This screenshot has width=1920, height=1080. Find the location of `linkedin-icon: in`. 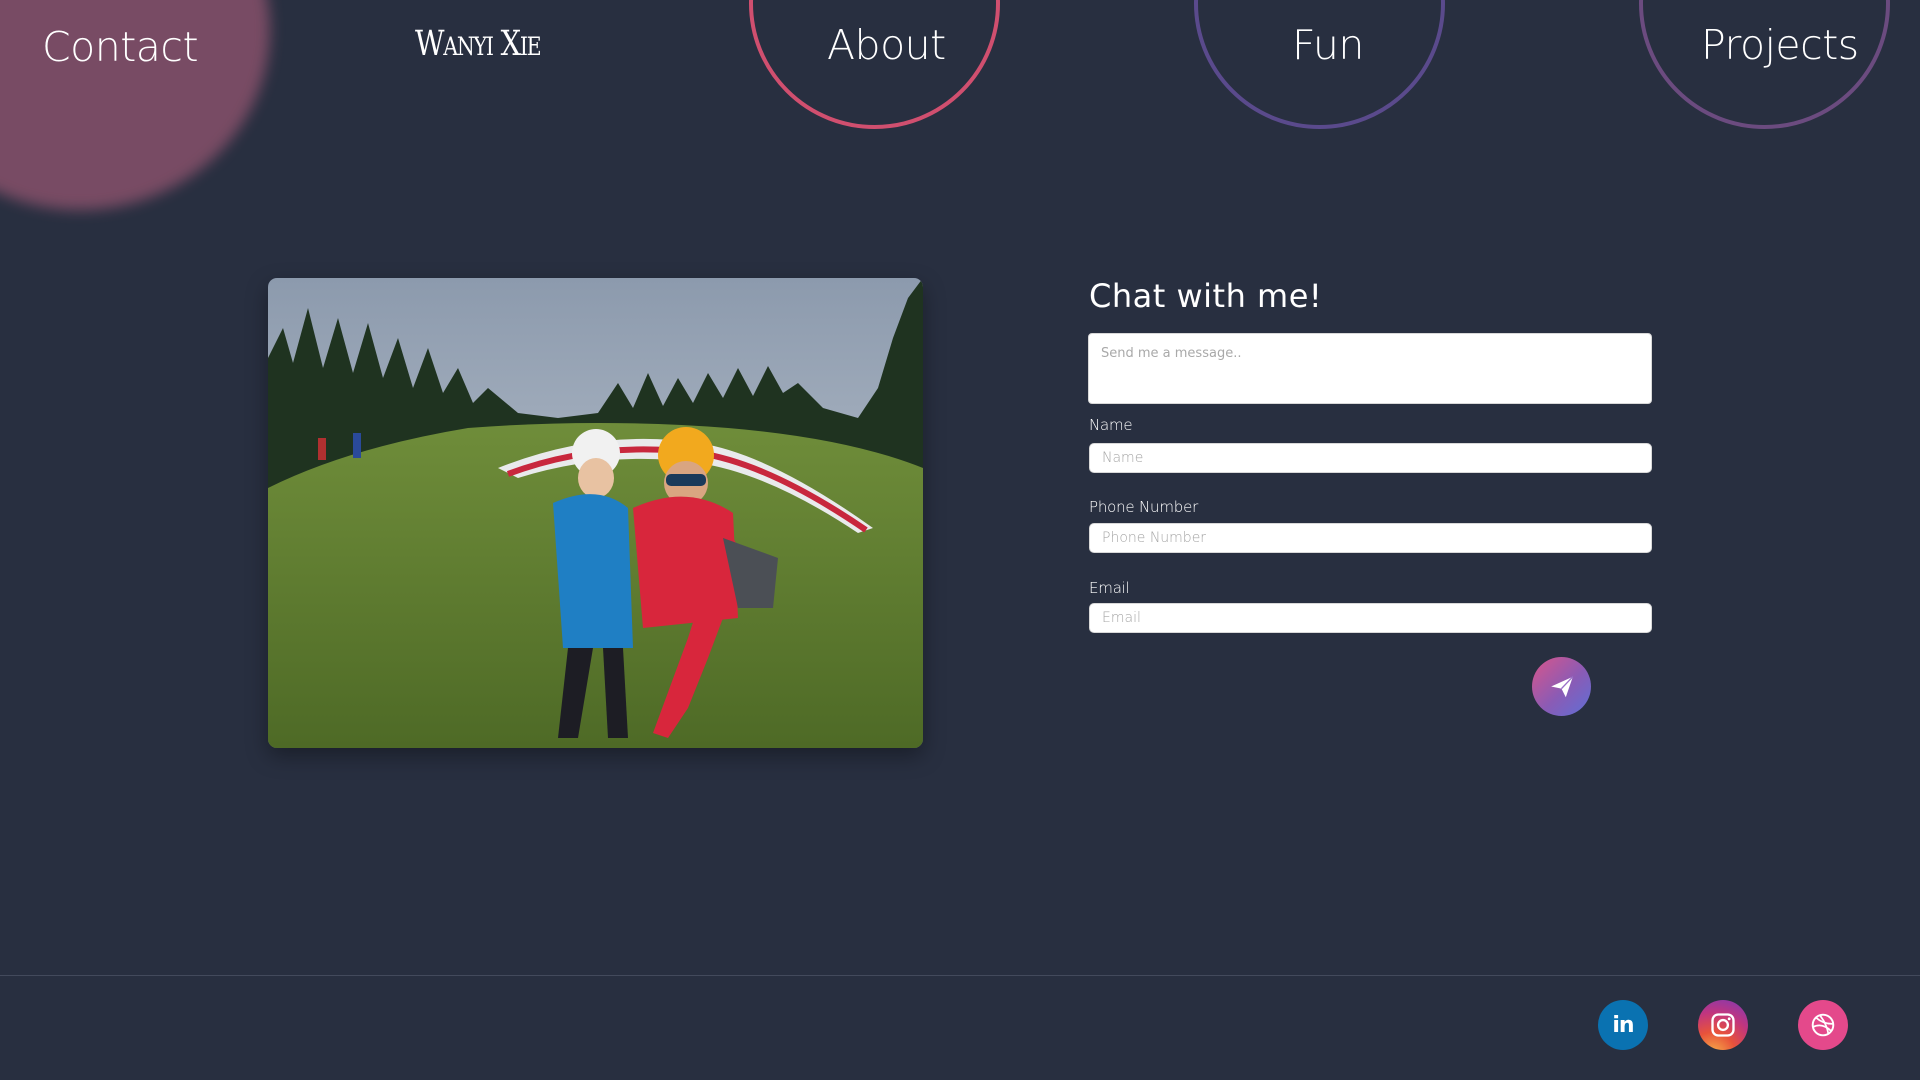

linkedin-icon: in is located at coordinates (1623, 1025).